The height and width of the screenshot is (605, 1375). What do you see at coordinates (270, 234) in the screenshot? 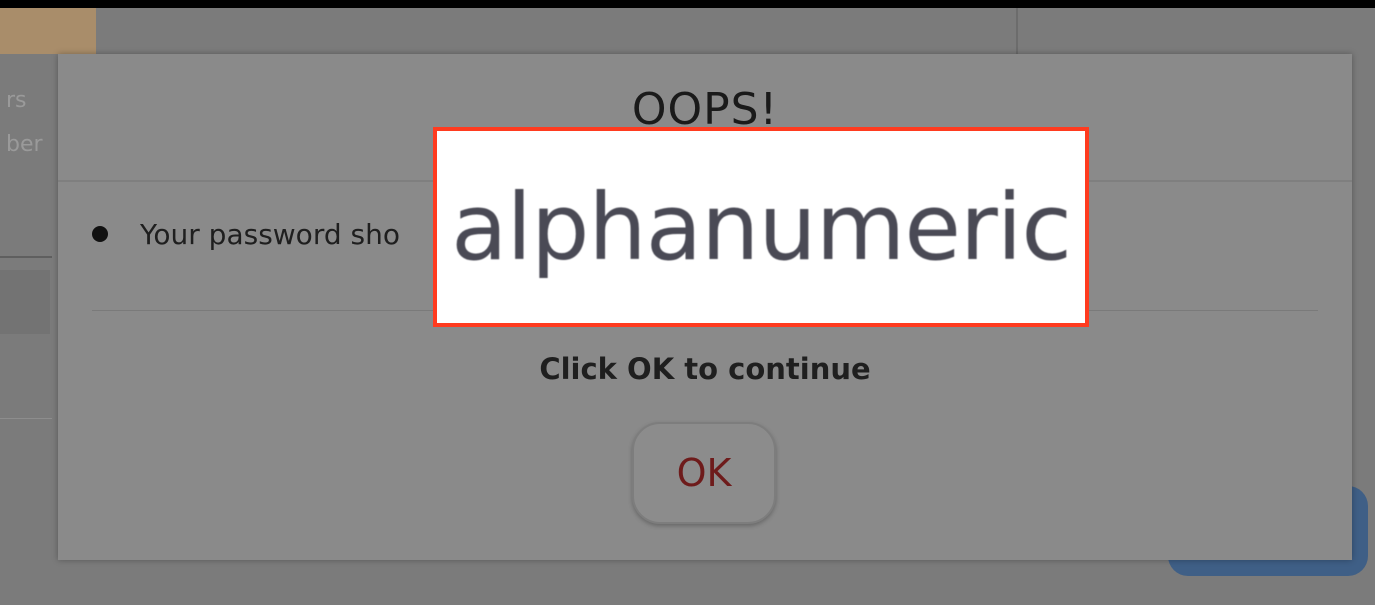
I see `error-message: Your password sho` at bounding box center [270, 234].